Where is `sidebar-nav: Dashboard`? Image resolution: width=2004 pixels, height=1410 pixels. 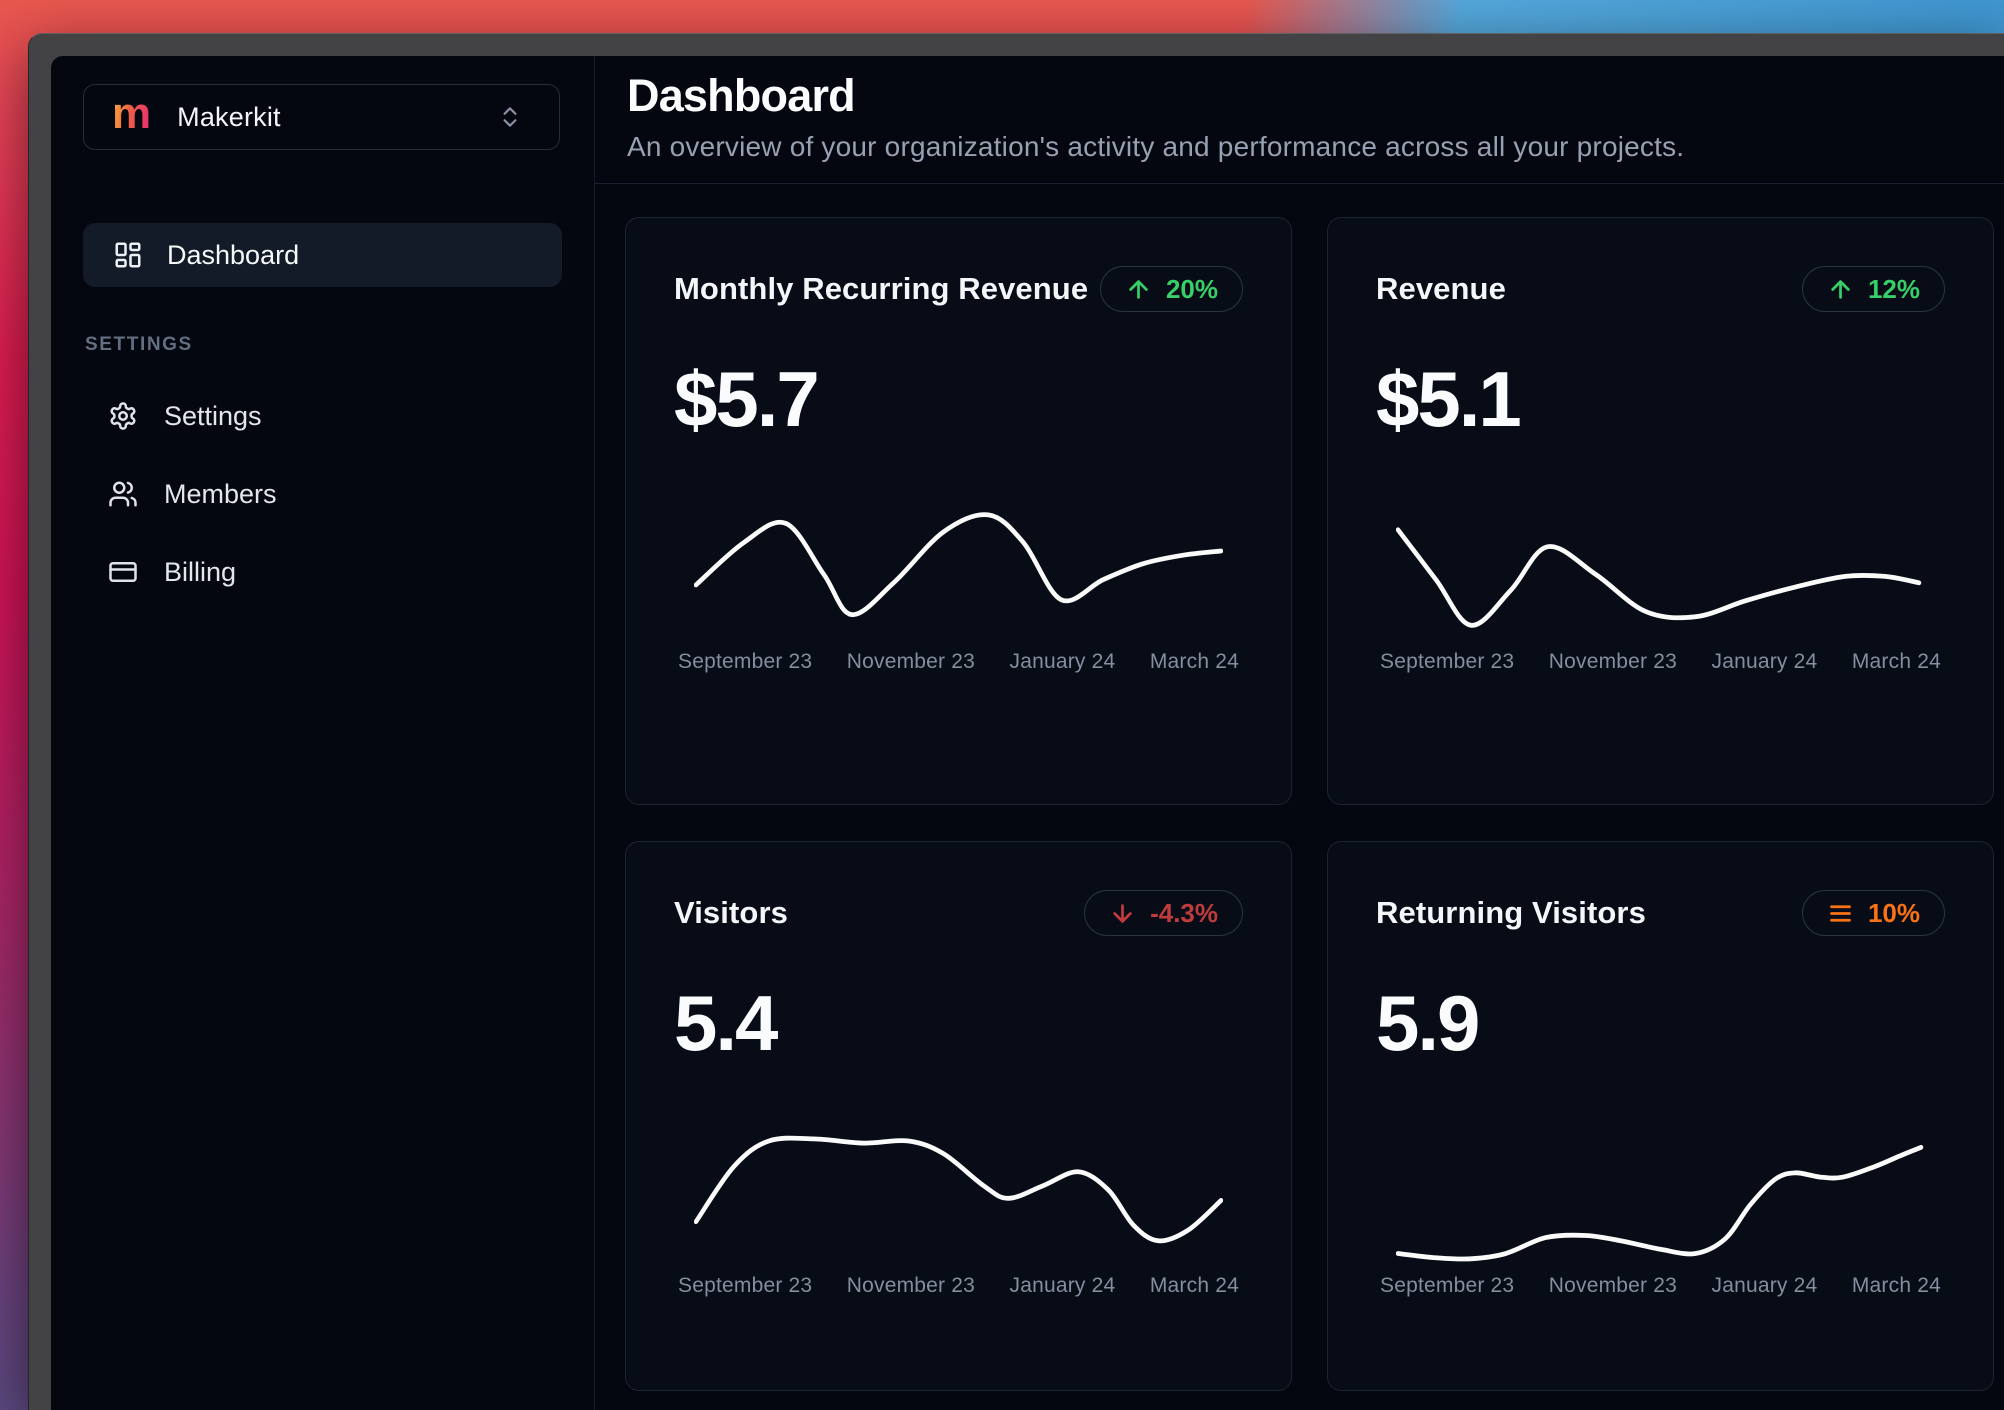 sidebar-nav: Dashboard is located at coordinates (322, 255).